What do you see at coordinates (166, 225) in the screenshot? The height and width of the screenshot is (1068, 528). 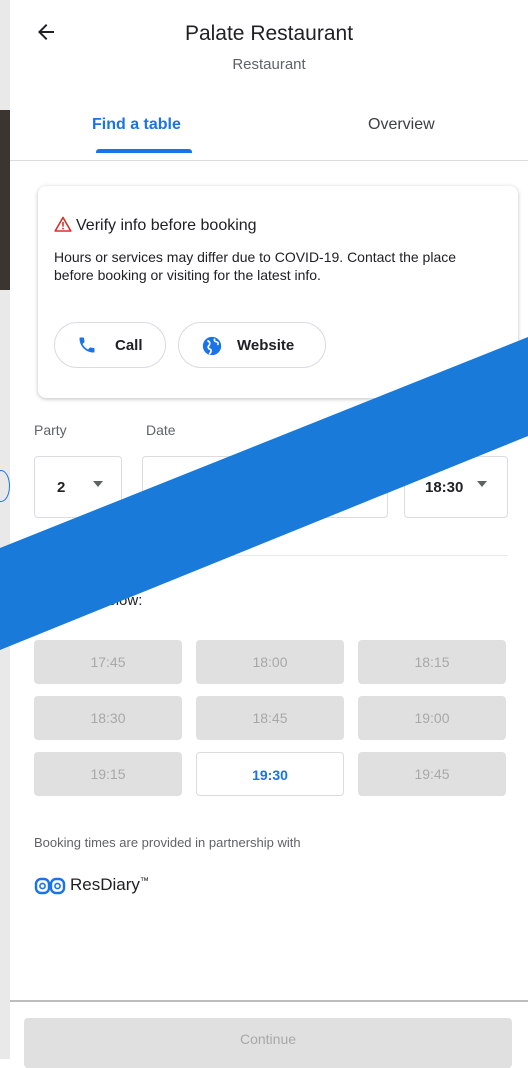 I see `notice-heading-text: Verify info before booking` at bounding box center [166, 225].